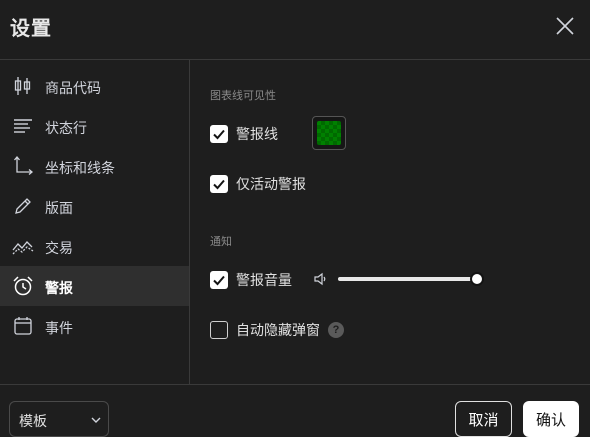 The height and width of the screenshot is (437, 590). I want to click on sidebar-item-events: 事件, so click(94, 326).